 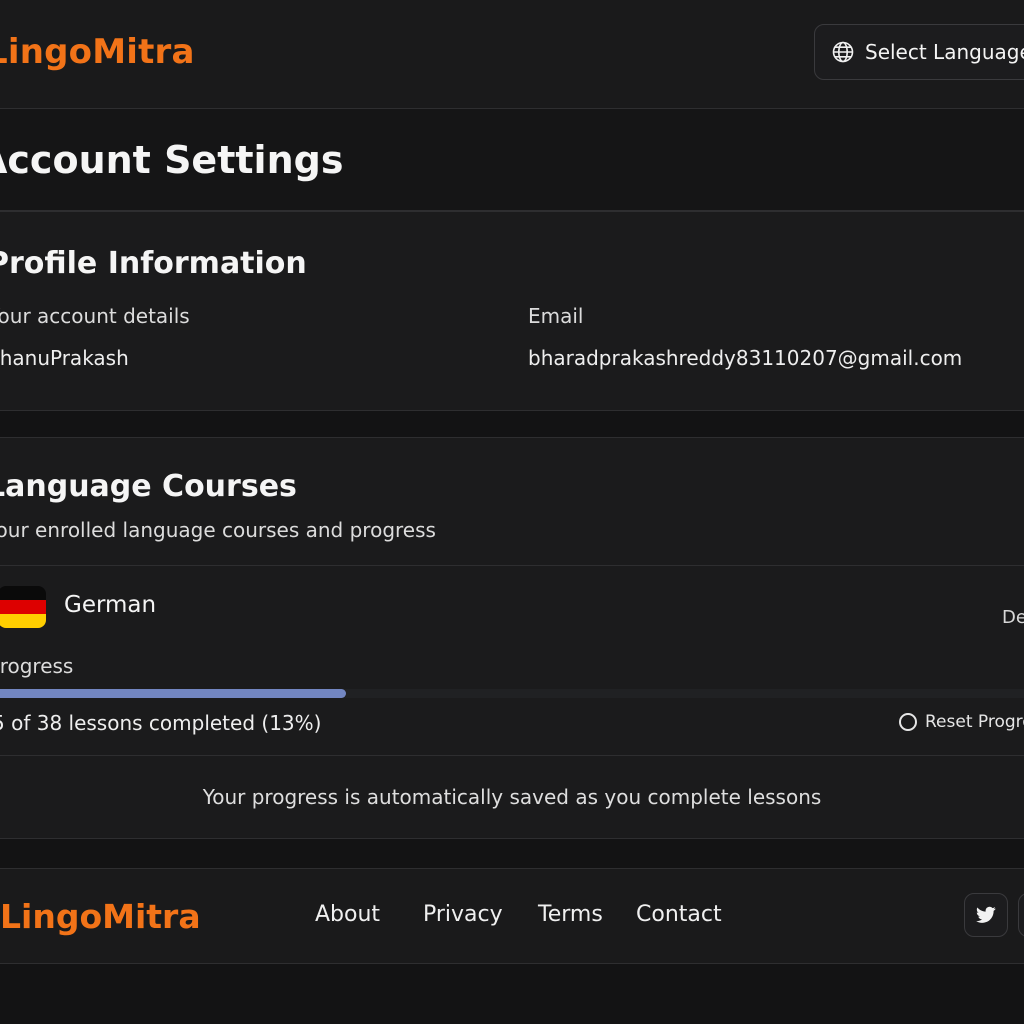 What do you see at coordinates (570, 914) in the screenshot?
I see `footer-link-terms: Terms` at bounding box center [570, 914].